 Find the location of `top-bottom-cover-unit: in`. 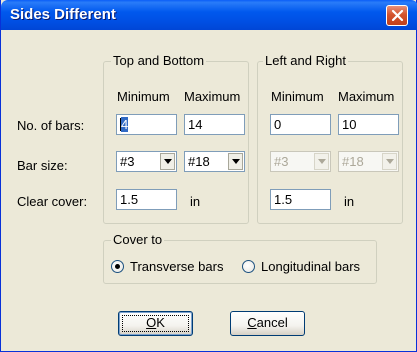

top-bottom-cover-unit: in is located at coordinates (195, 201).